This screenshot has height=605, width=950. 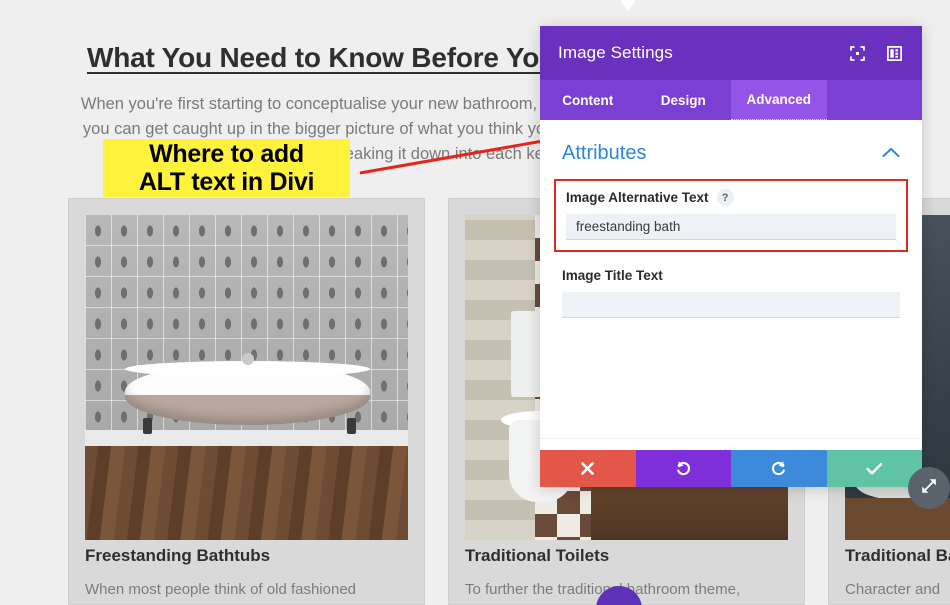 I want to click on modal-tab-bar: Content Design Advanced, so click(x=731, y=100).